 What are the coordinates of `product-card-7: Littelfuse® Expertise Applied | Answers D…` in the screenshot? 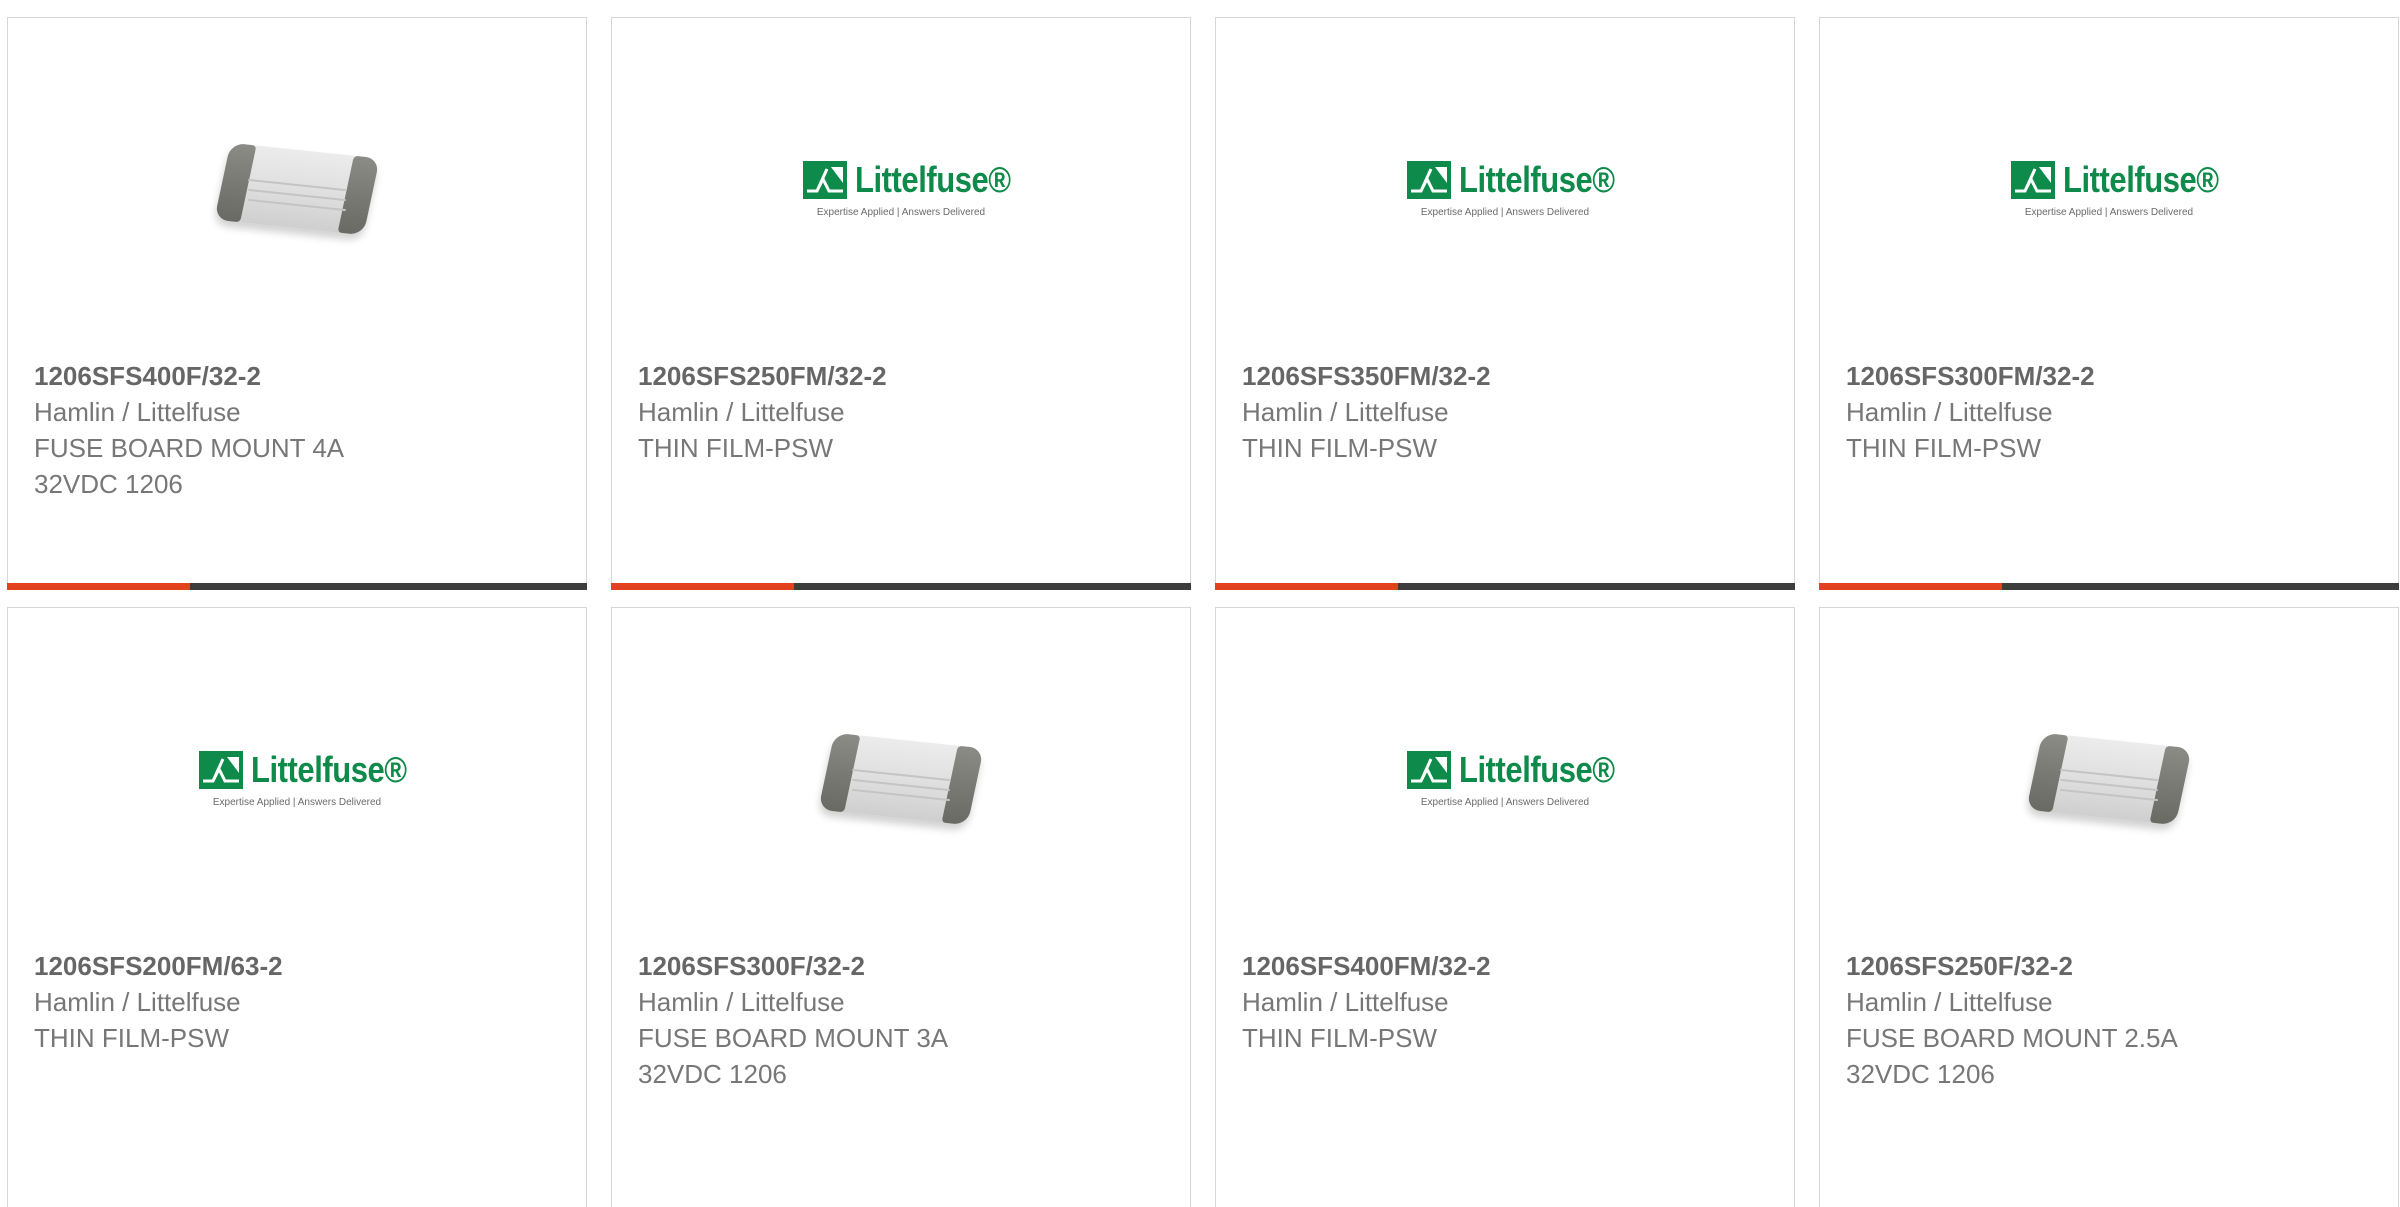 It's located at (1505, 907).